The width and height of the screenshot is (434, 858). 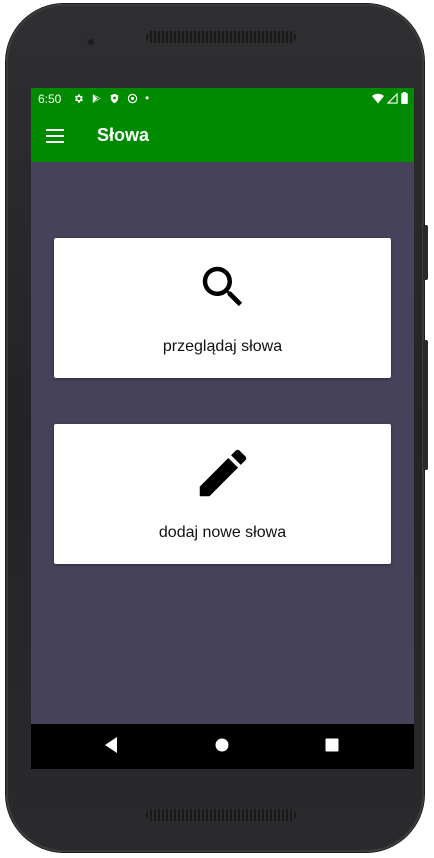 I want to click on play-store-icon, so click(x=96, y=98).